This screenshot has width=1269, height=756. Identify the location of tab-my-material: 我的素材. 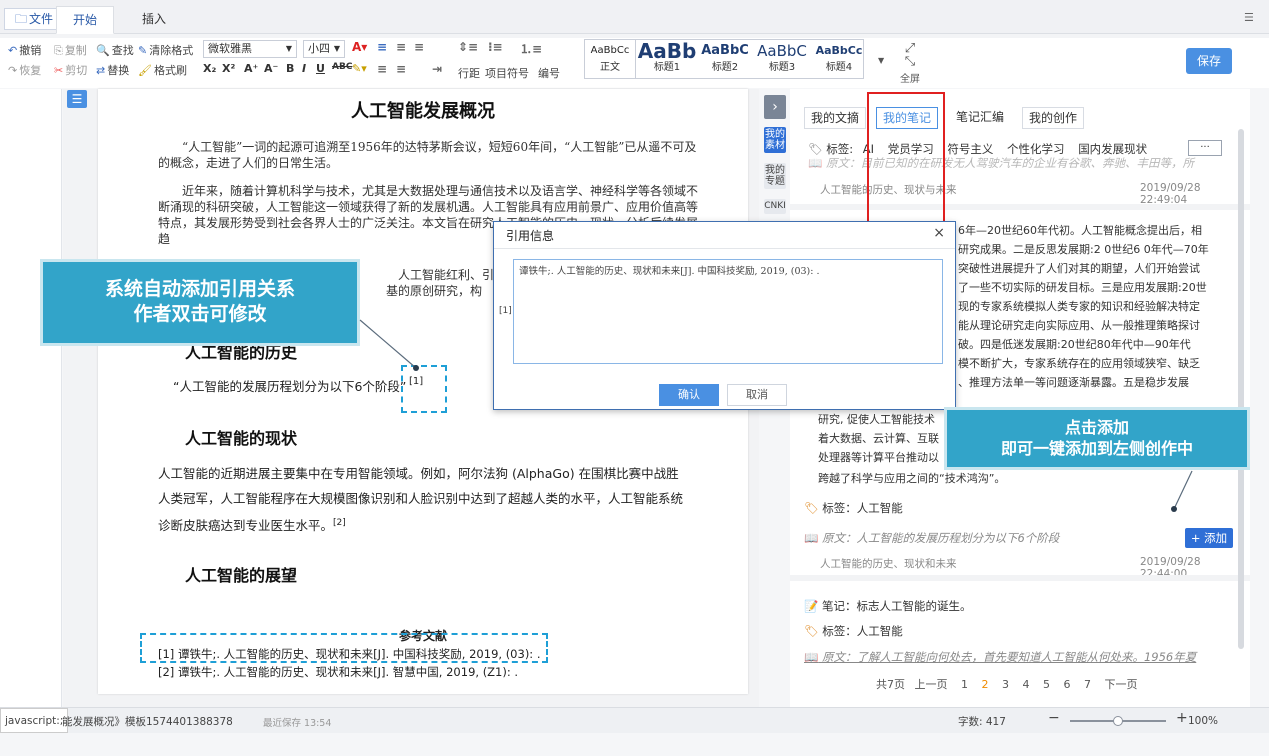
(775, 140).